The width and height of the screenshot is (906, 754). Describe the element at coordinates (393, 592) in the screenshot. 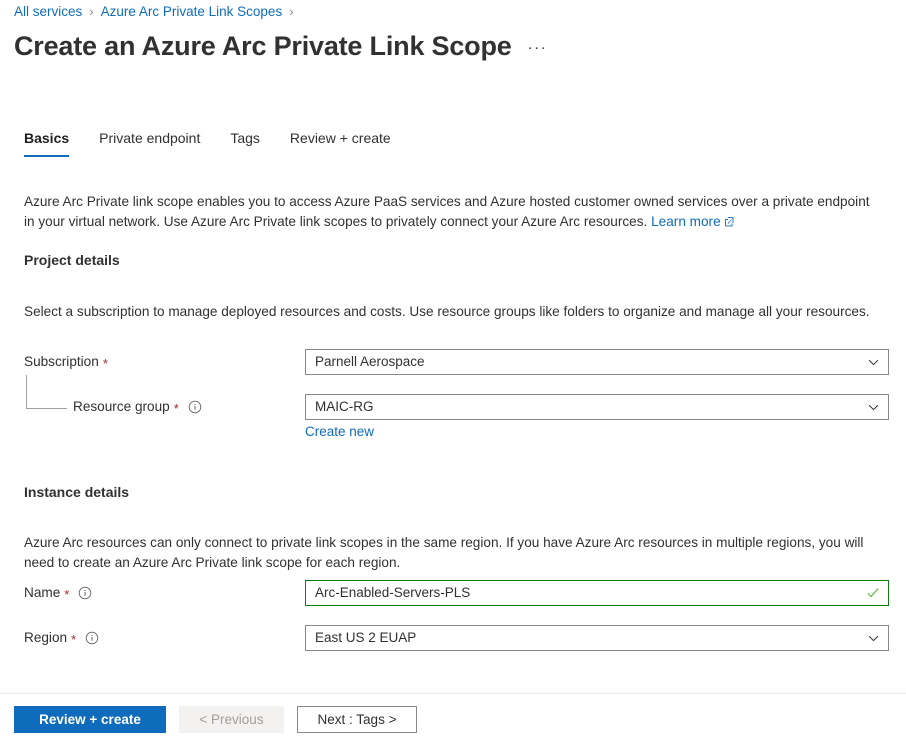

I see `name-value: Arc-Enabled-Servers-PLS` at that location.